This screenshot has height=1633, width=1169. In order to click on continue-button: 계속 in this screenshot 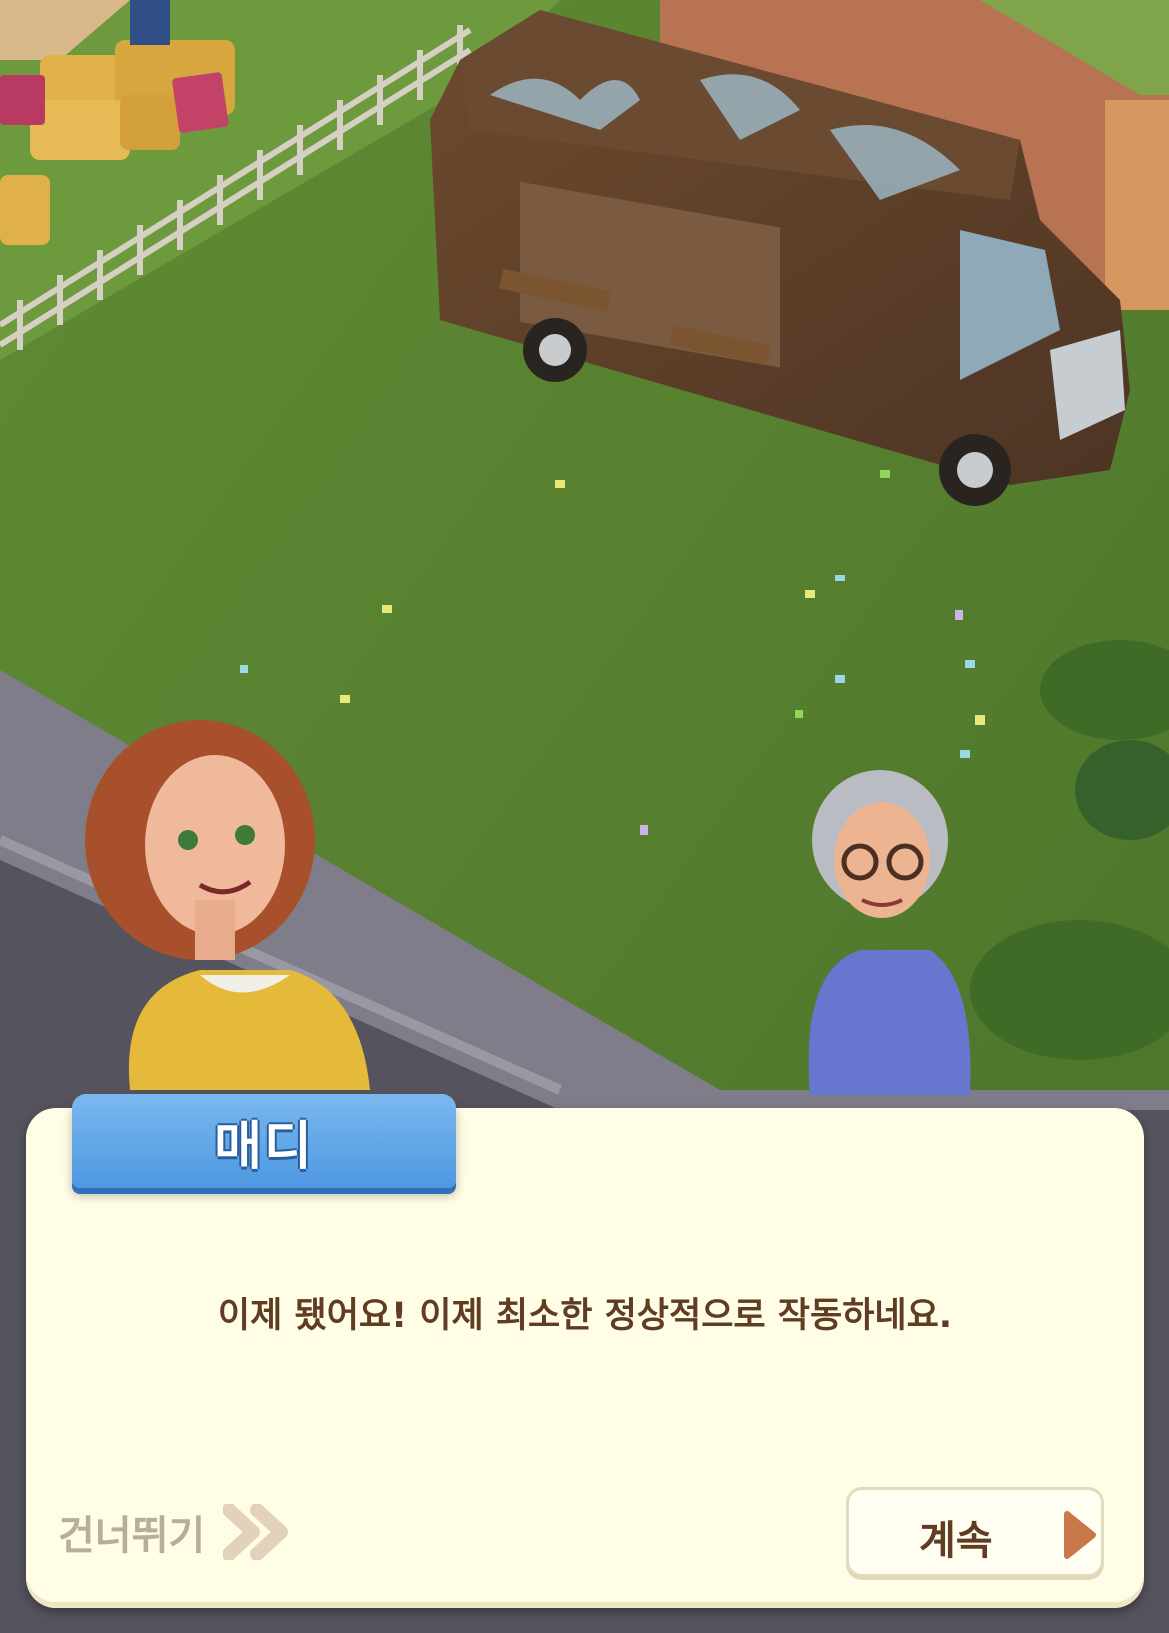, I will do `click(975, 1532)`.